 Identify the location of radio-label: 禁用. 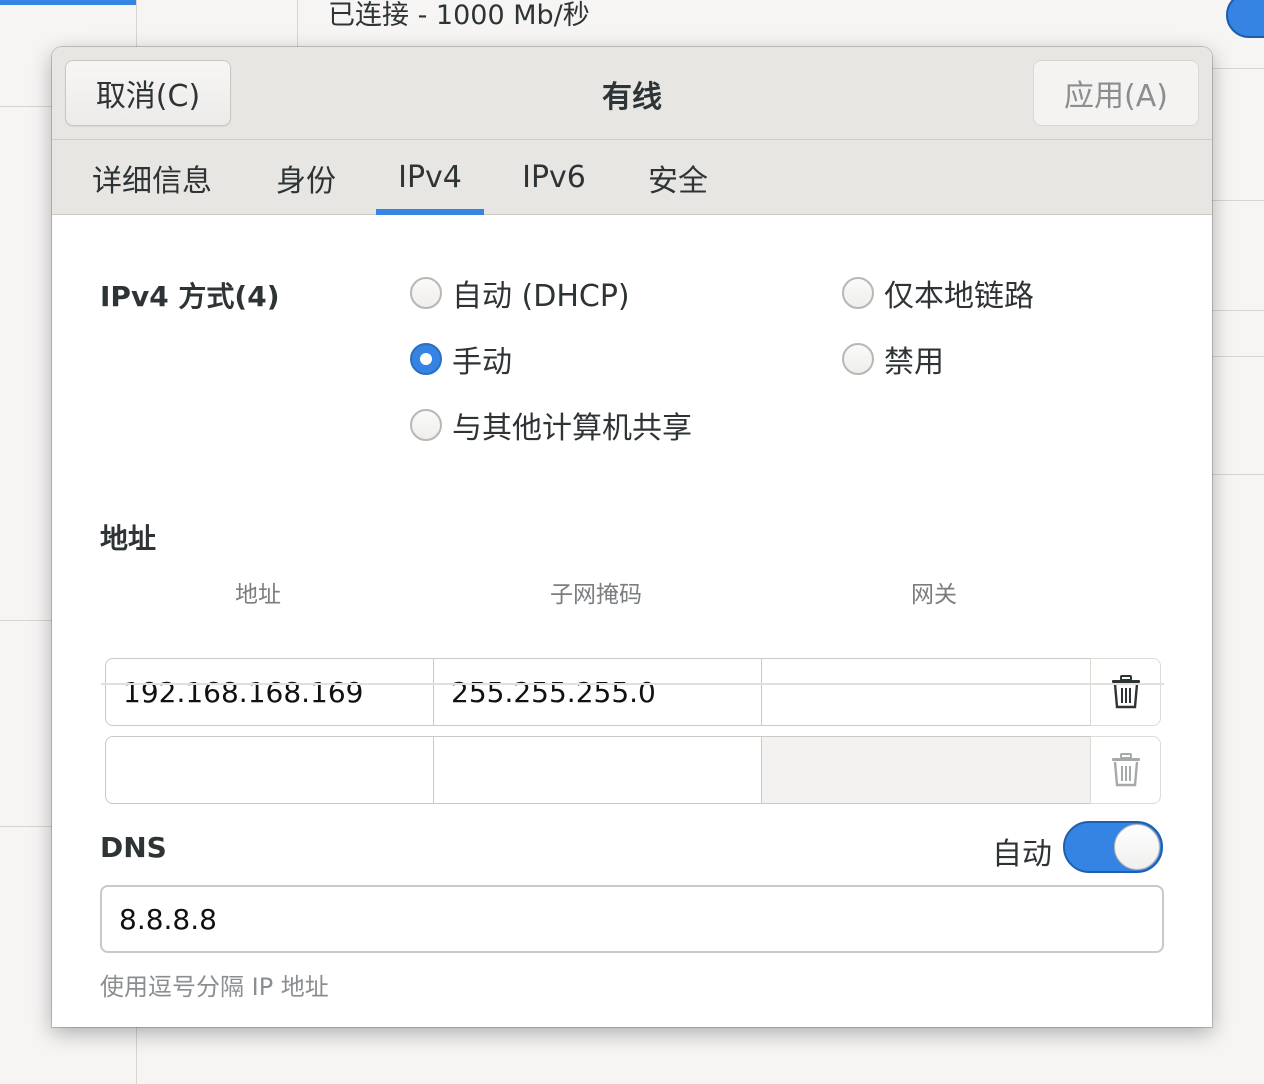
(914, 362).